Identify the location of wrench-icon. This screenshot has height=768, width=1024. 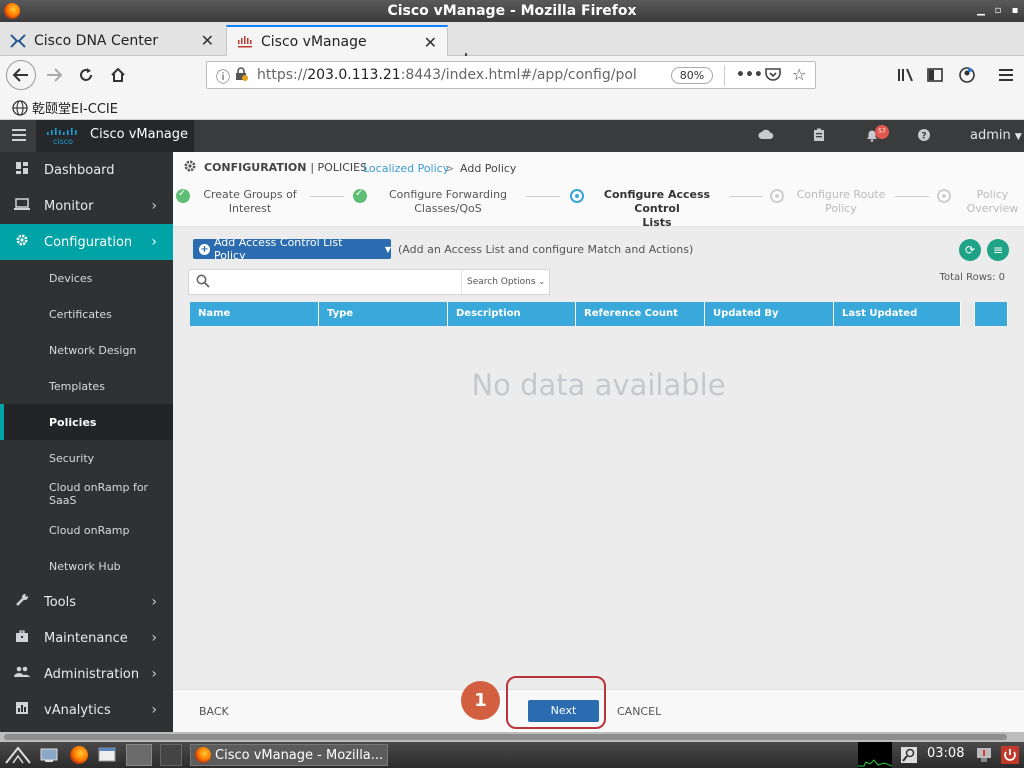
(22, 602).